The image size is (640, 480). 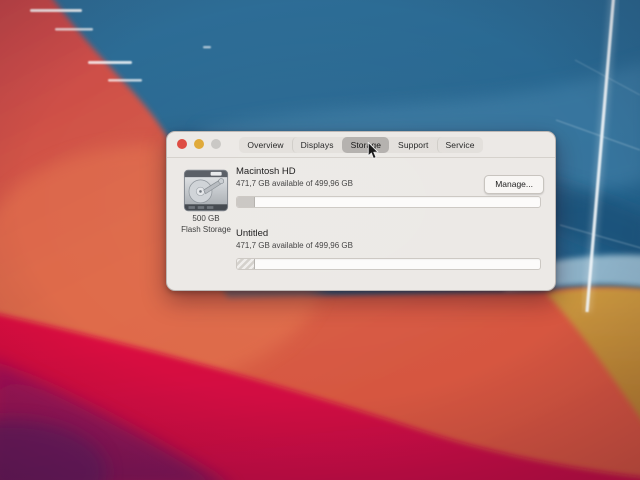 I want to click on hard-drive-icon, so click(x=206, y=190).